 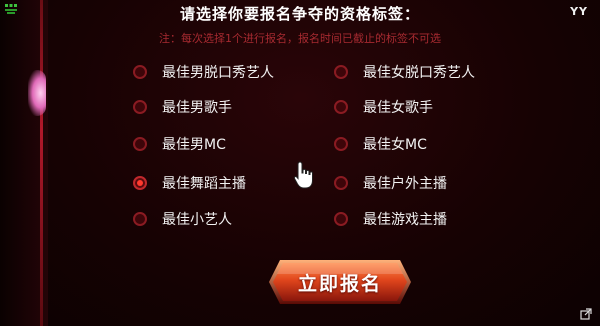 I want to click on category-option: 最佳男MC, so click(x=179, y=144).